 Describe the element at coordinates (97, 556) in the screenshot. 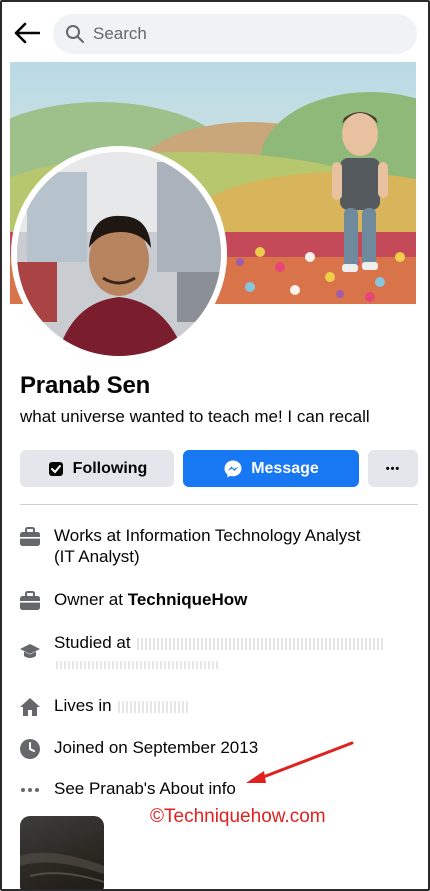

I see `work-line-2: (IT Analyst)` at that location.